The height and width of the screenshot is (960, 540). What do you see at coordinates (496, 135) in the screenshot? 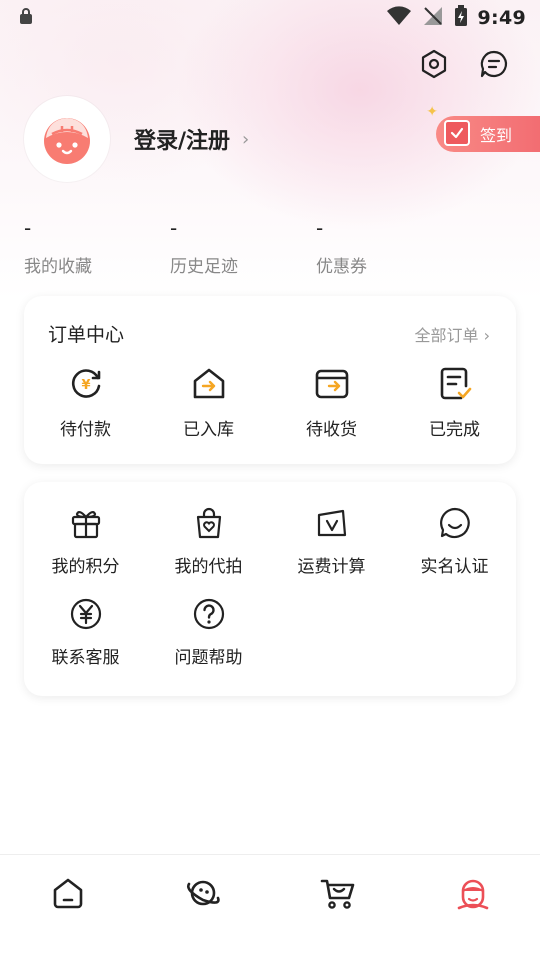
I see `checkin-label: 签到` at bounding box center [496, 135].